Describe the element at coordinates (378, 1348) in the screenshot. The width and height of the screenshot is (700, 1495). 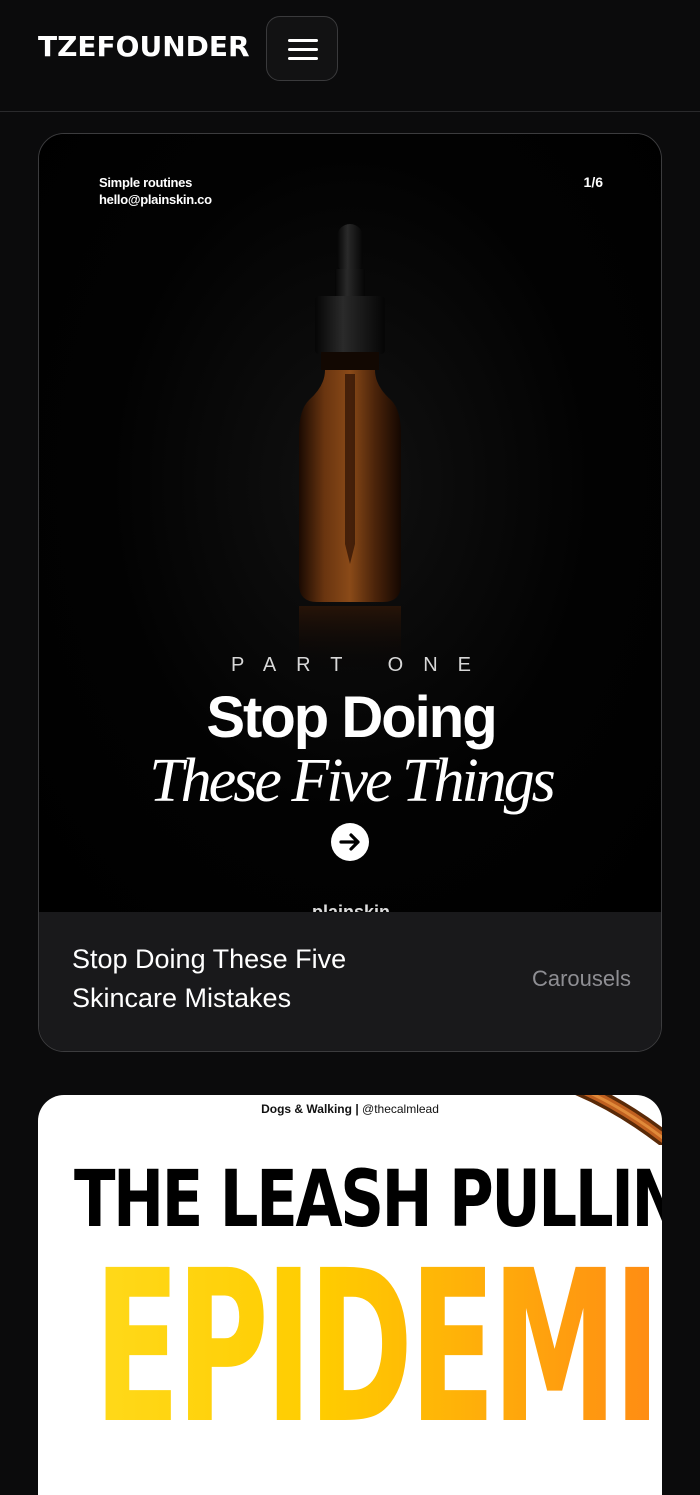
I see `slide-subheadline: EPIDEMIC` at that location.